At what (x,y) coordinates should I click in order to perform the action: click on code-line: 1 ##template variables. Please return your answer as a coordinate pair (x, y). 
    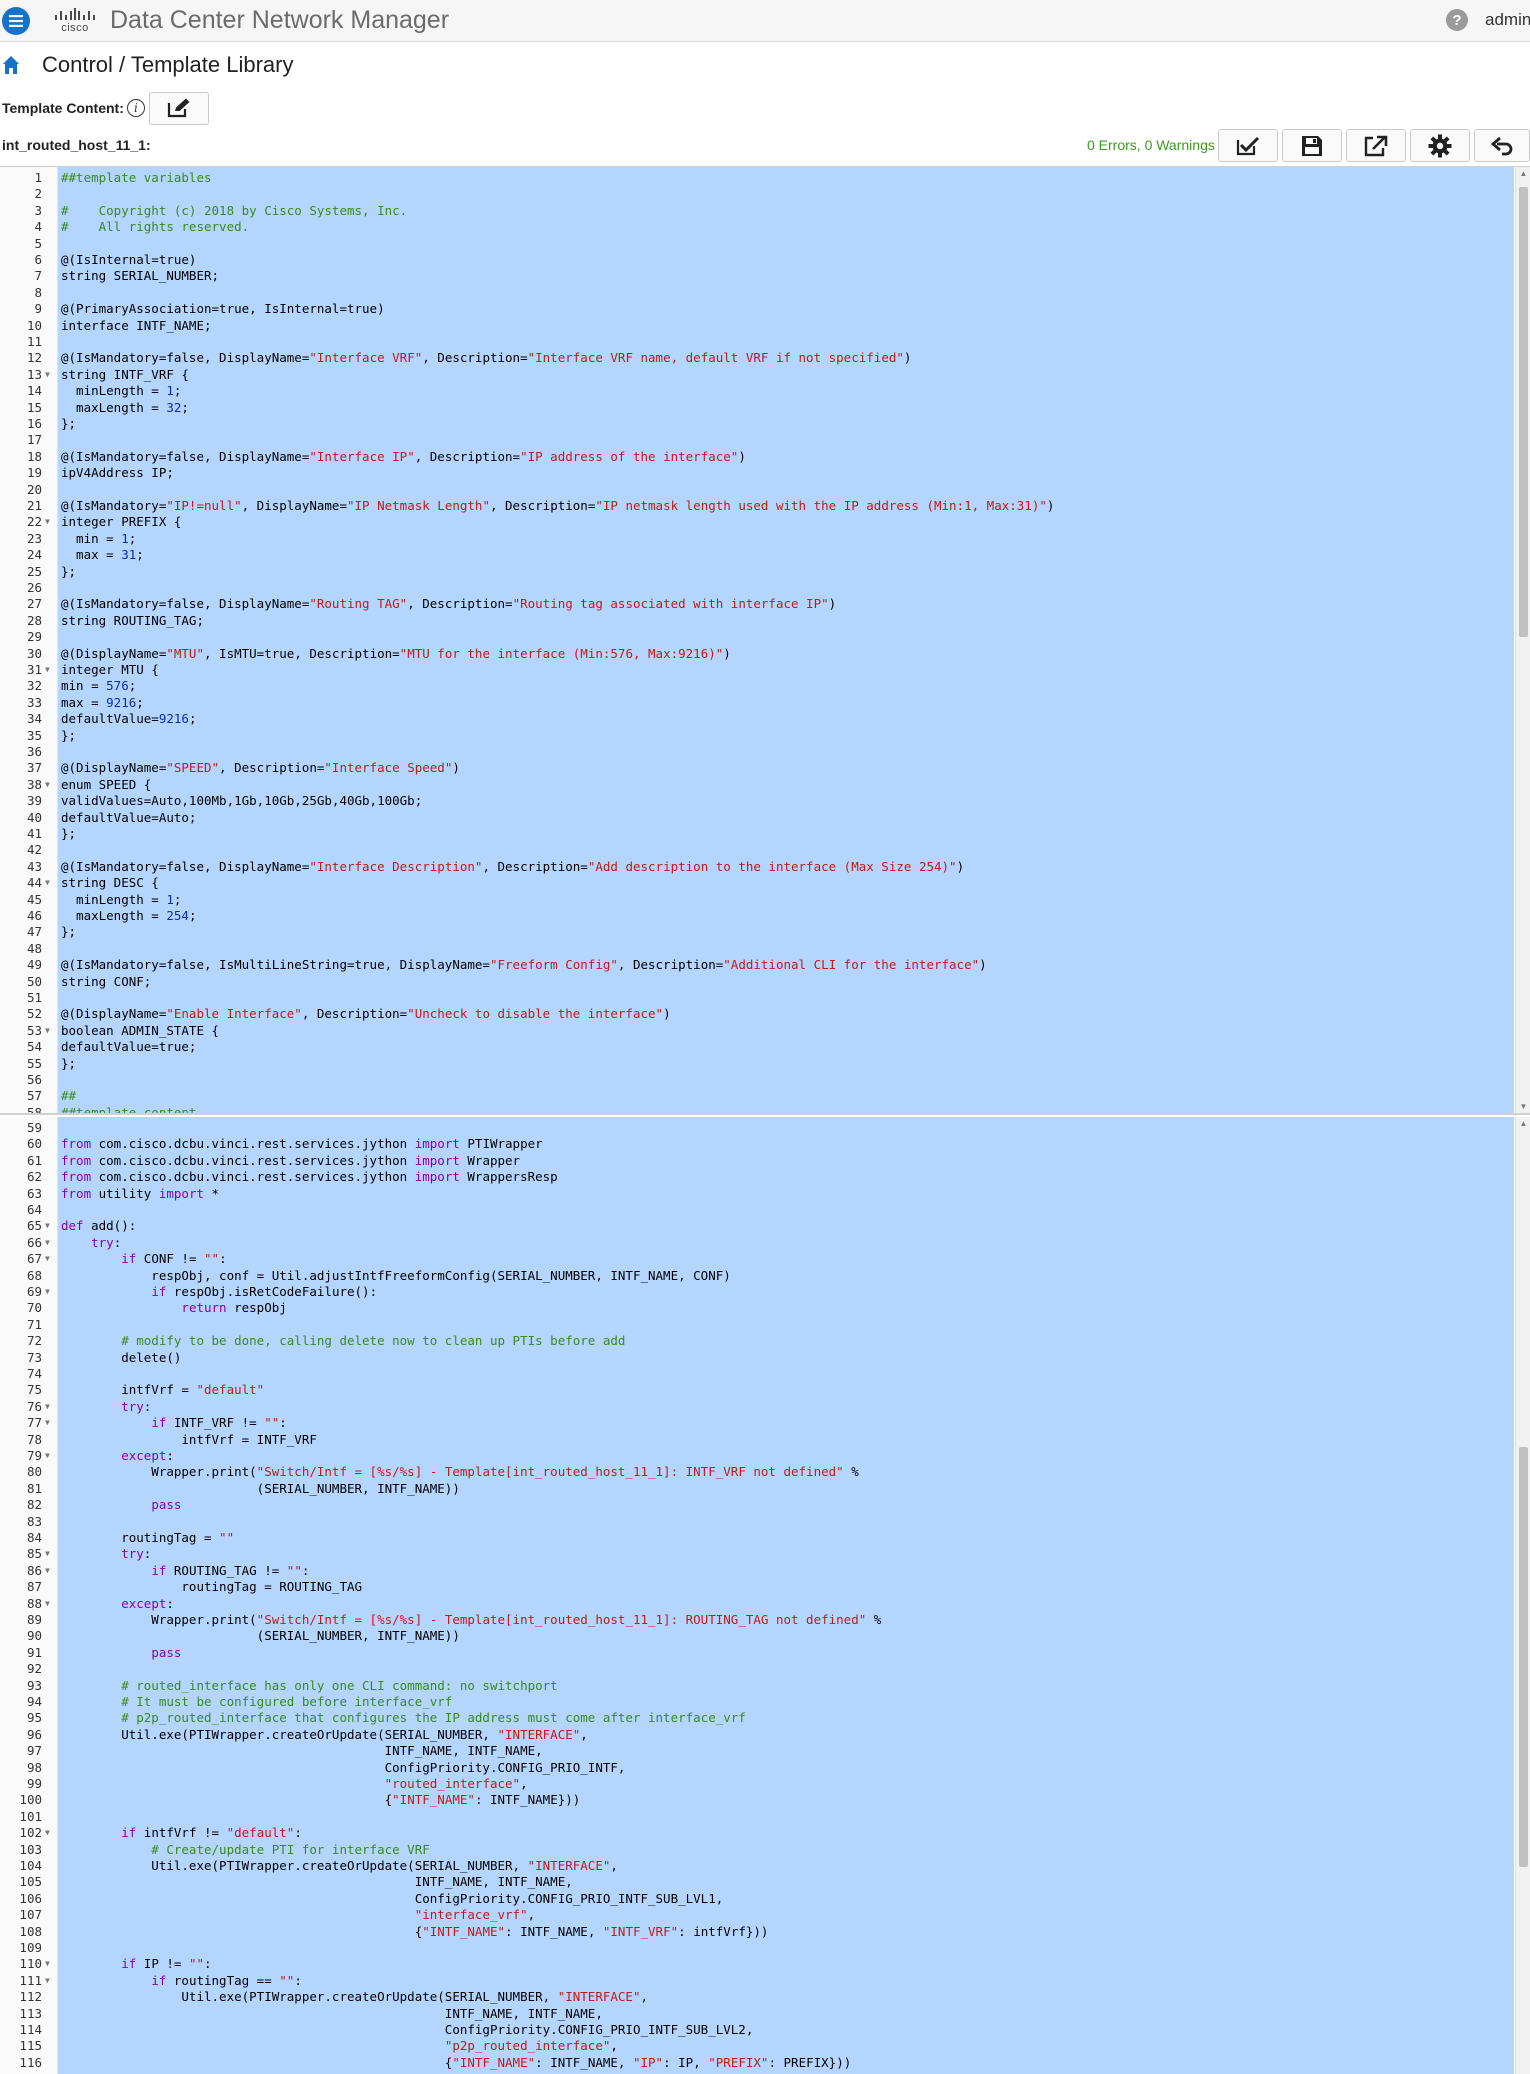
    Looking at the image, I should click on (757, 178).